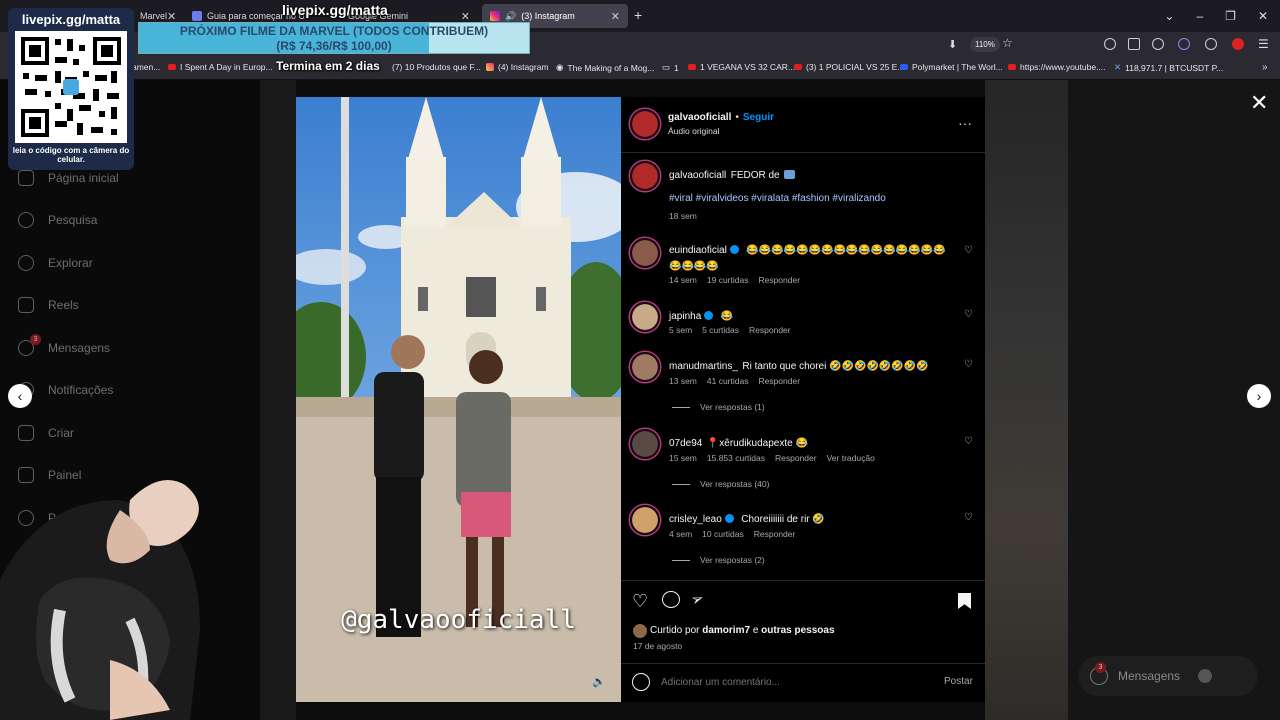 The width and height of the screenshot is (1280, 720). I want to click on emoji-picker-icon, so click(641, 682).